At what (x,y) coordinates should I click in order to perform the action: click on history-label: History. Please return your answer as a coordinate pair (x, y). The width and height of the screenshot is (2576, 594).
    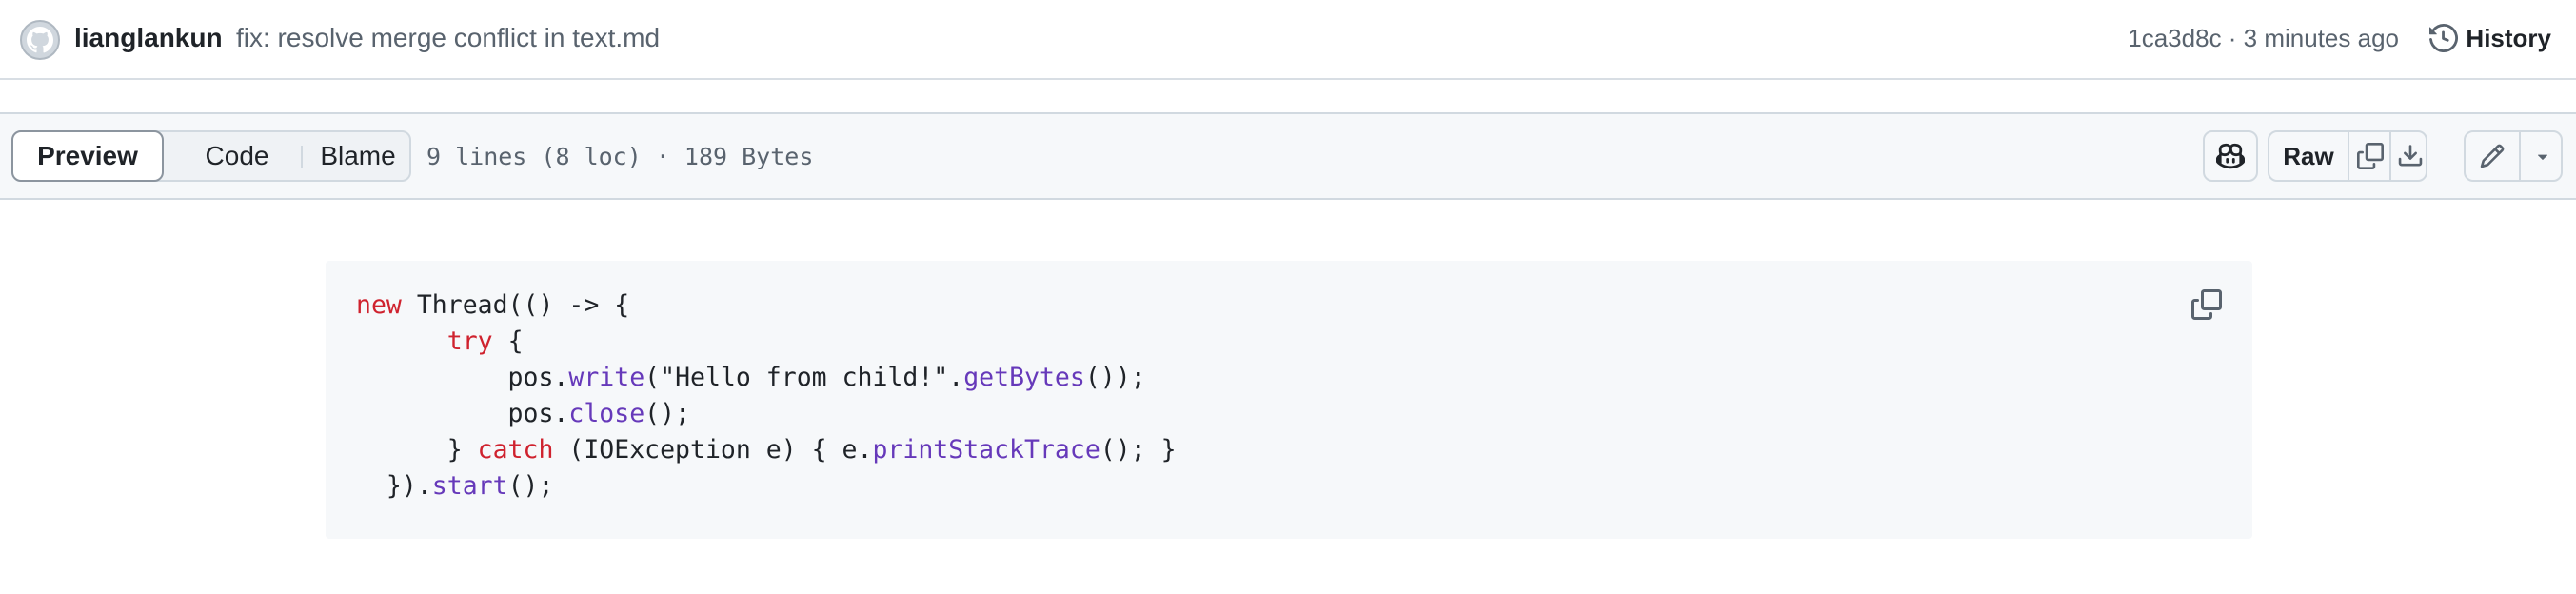
    Looking at the image, I should click on (2508, 37).